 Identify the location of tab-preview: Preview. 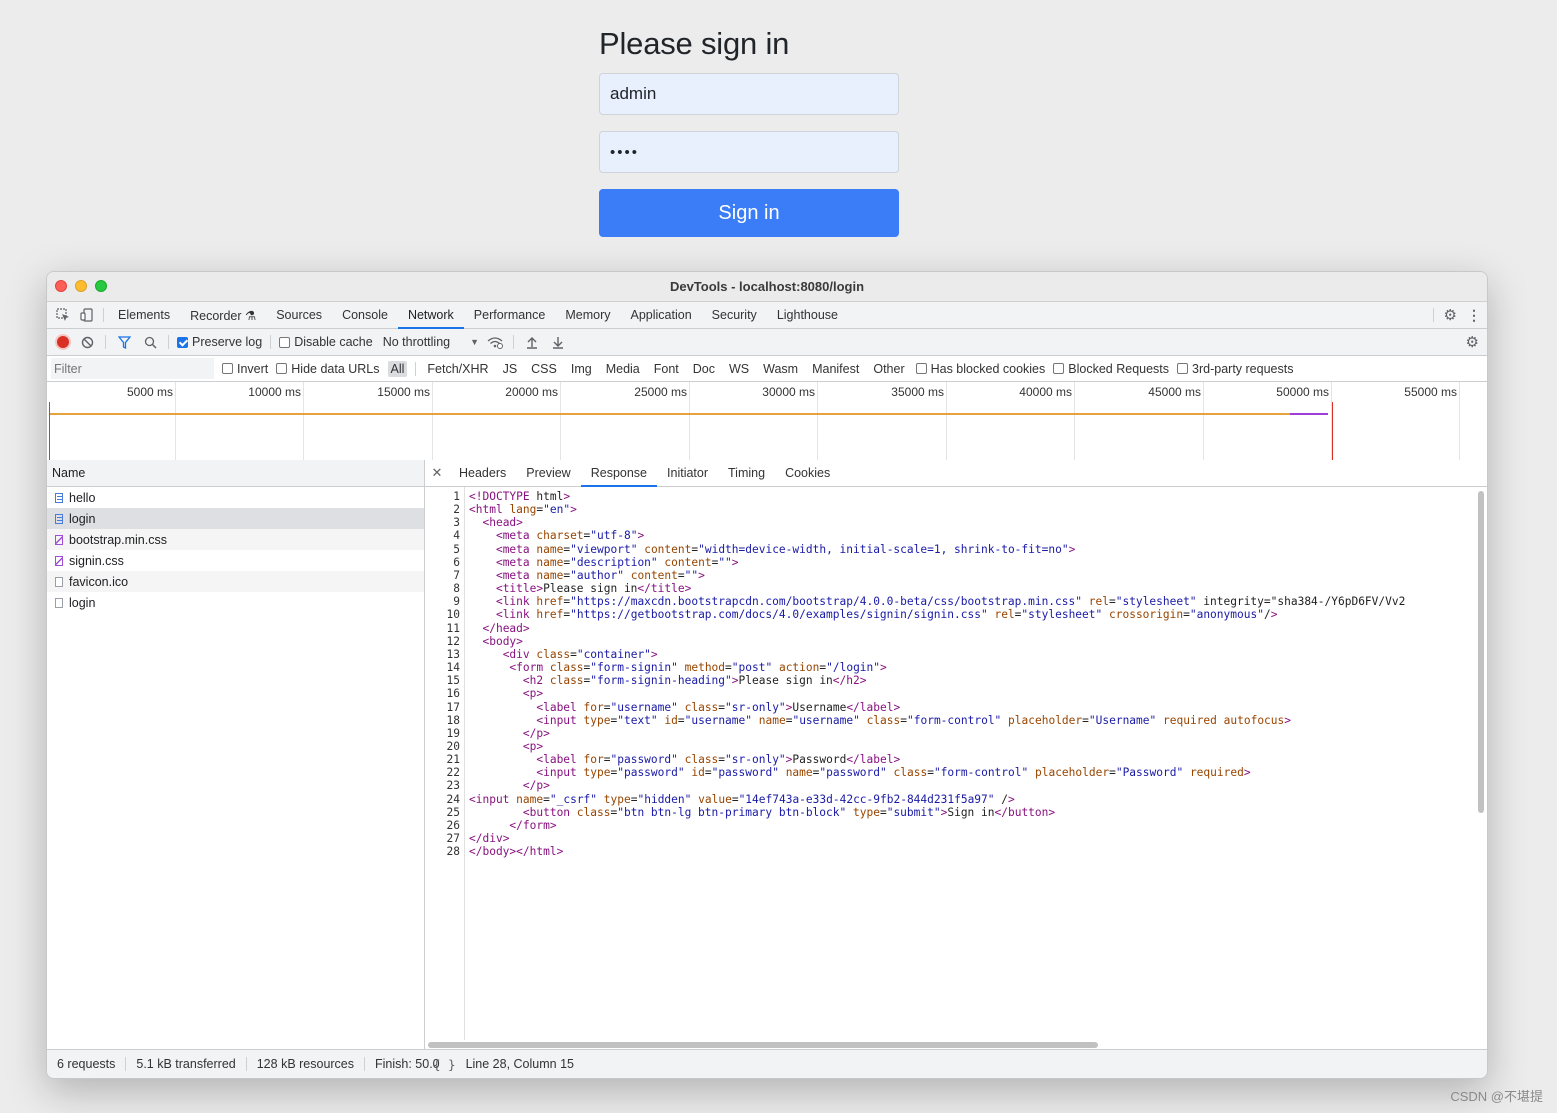
(548, 473).